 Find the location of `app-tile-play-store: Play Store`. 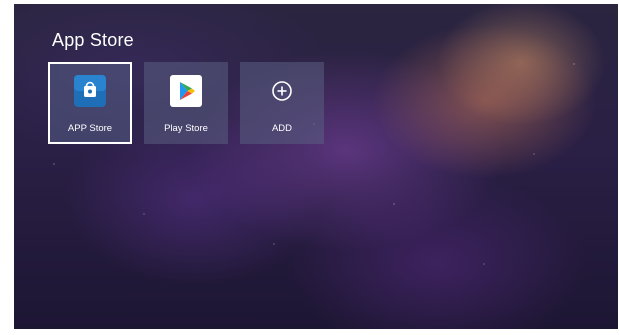

app-tile-play-store: Play Store is located at coordinates (186, 103).